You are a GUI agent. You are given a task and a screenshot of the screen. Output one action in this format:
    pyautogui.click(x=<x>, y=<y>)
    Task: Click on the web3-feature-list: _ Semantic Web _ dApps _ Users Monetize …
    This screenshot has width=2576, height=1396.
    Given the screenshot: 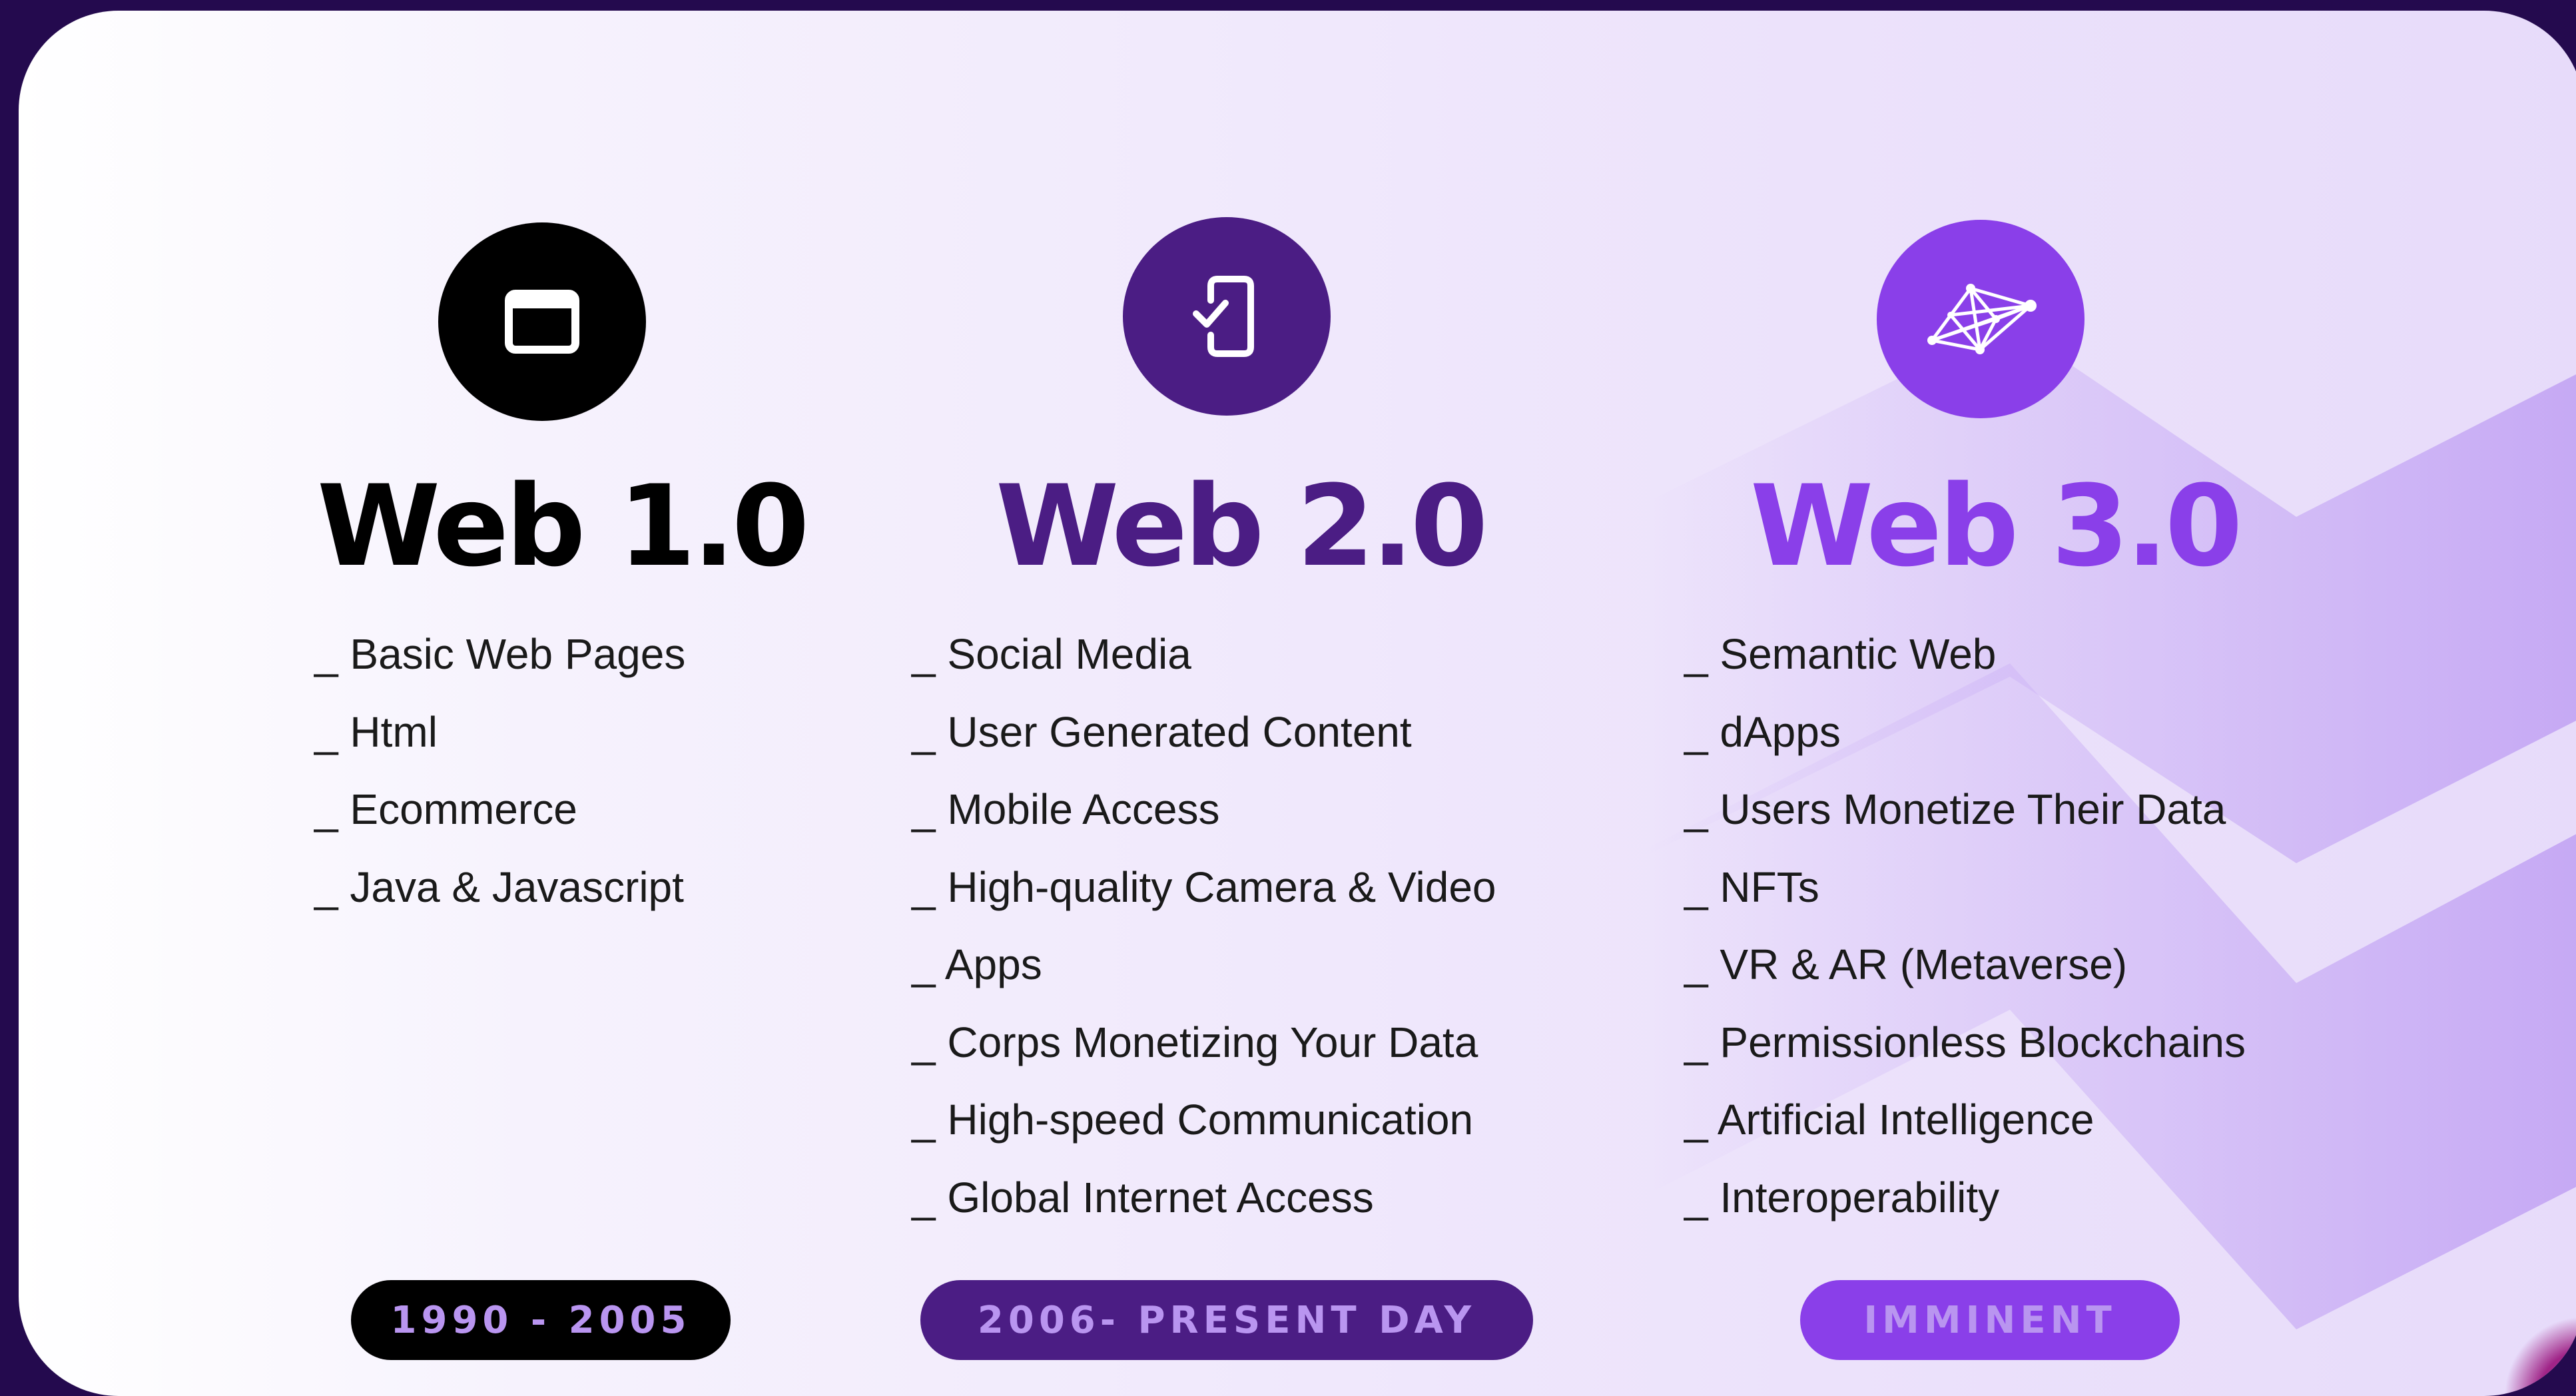 What is the action you would take?
    pyautogui.click(x=1965, y=925)
    